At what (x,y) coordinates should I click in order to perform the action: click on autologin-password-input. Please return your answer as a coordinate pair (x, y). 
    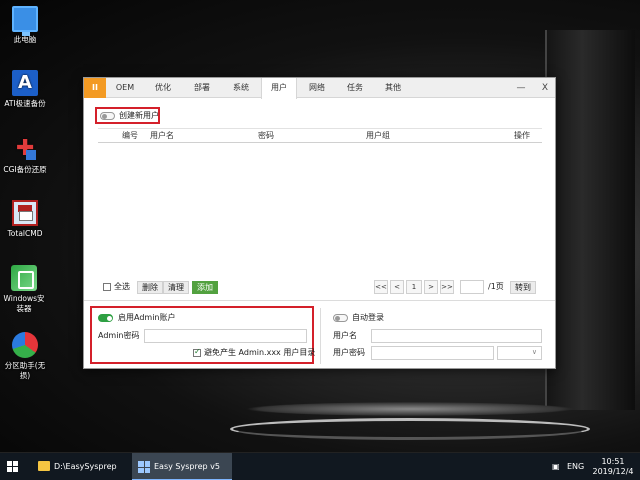
    Looking at the image, I should click on (432, 353).